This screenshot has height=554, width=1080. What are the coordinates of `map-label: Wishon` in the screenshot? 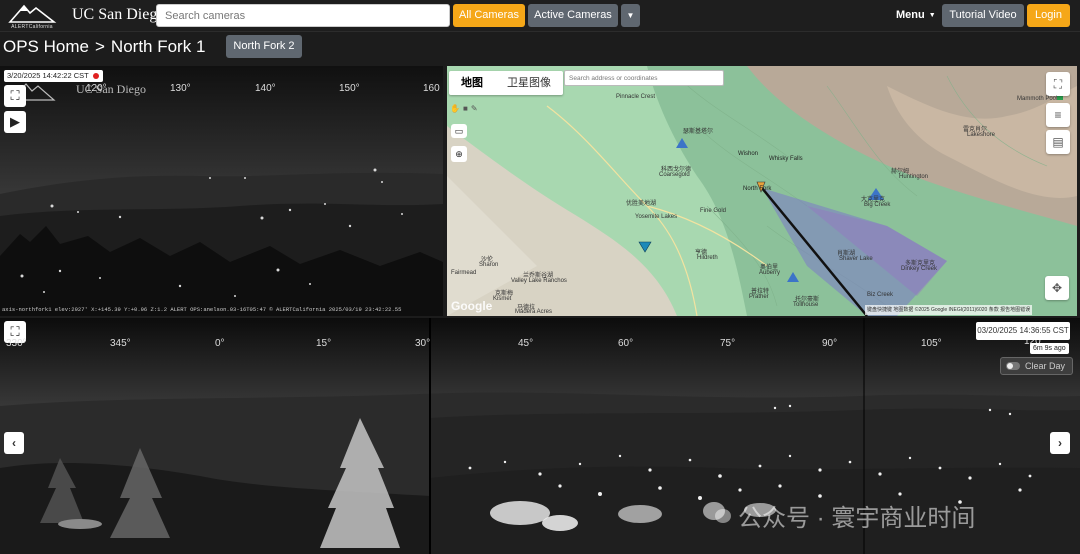 It's located at (748, 154).